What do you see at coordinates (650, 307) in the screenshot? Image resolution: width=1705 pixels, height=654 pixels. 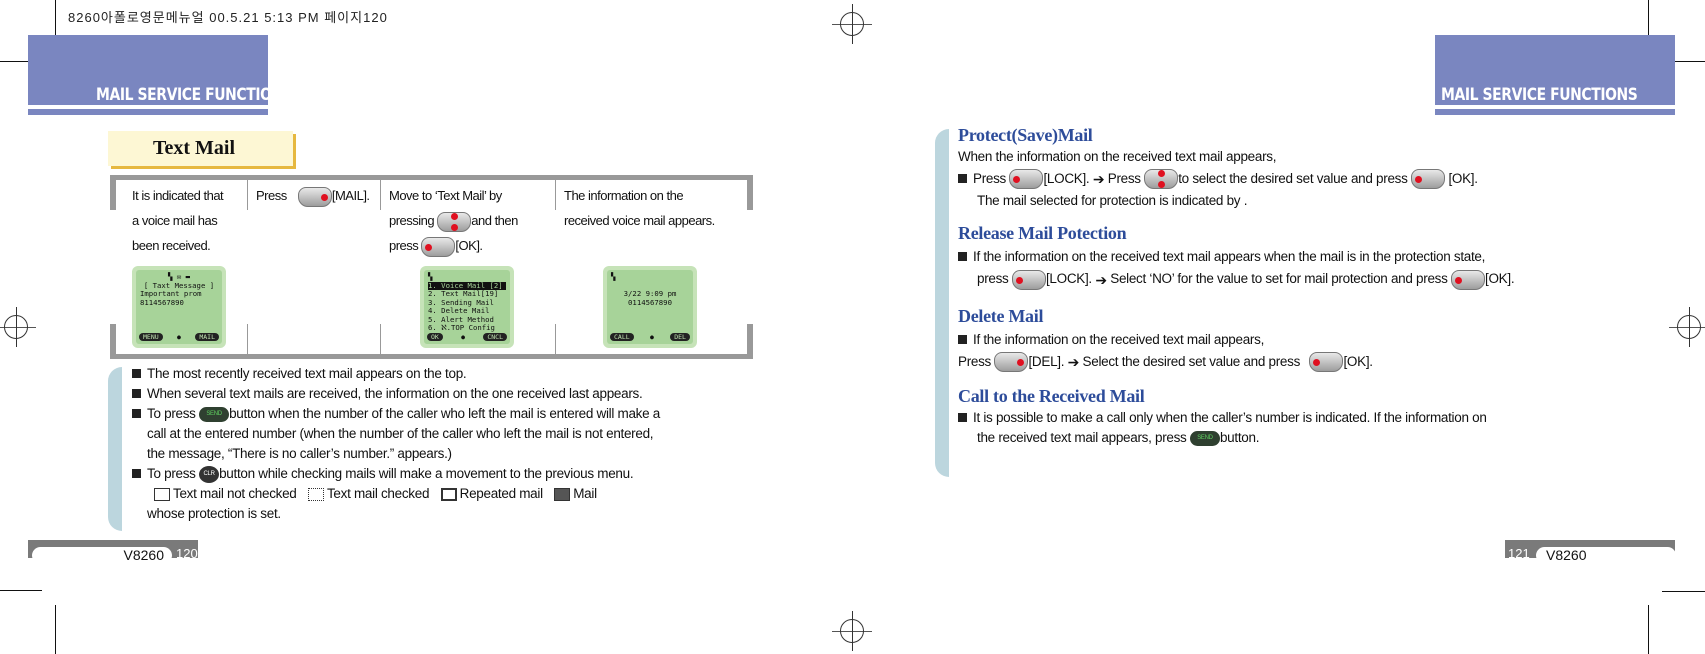 I see `phone-screen-mail-info: ▚ 3/22 9:09 pm 0114567890 CALL ● DEL` at bounding box center [650, 307].